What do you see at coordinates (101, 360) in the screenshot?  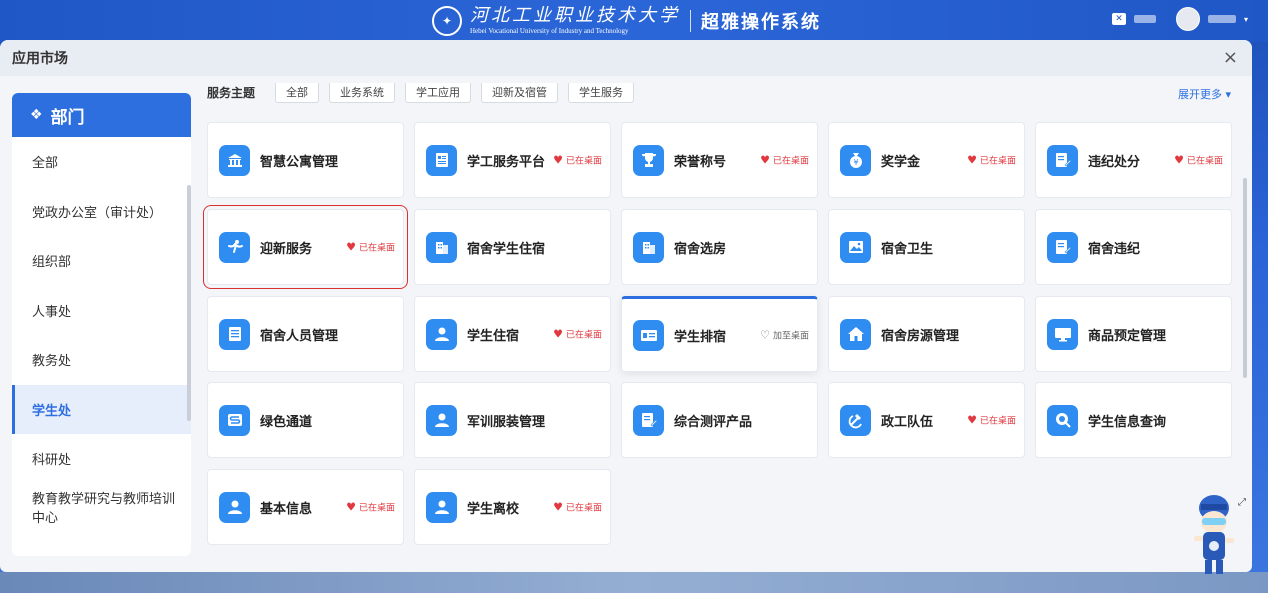 I see `sidebar-item: 教务处` at bounding box center [101, 360].